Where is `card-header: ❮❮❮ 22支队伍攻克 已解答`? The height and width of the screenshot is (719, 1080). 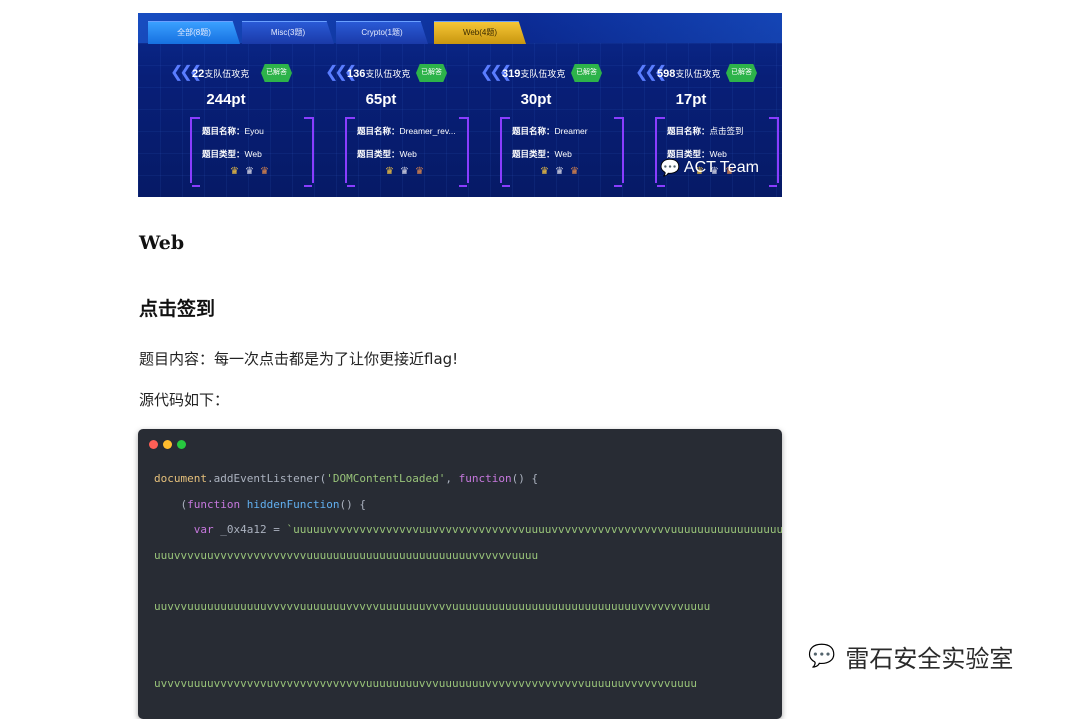 card-header: ❮❮❮ 22支队伍攻克 已解答 is located at coordinates (231, 73).